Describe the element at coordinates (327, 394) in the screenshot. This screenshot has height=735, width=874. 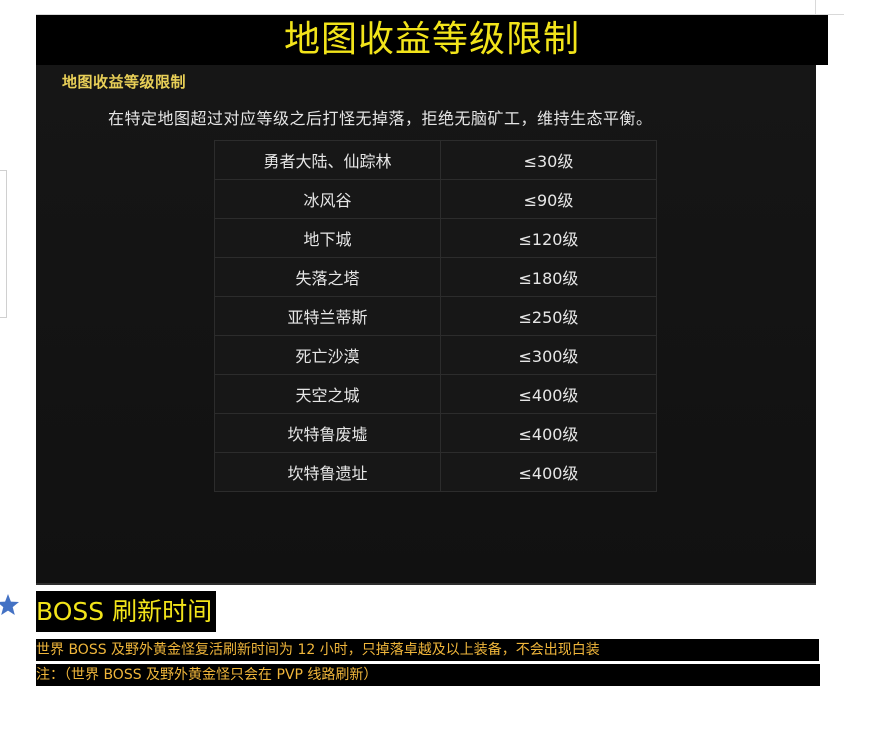
I see `map-name-cell: 天空之城` at that location.